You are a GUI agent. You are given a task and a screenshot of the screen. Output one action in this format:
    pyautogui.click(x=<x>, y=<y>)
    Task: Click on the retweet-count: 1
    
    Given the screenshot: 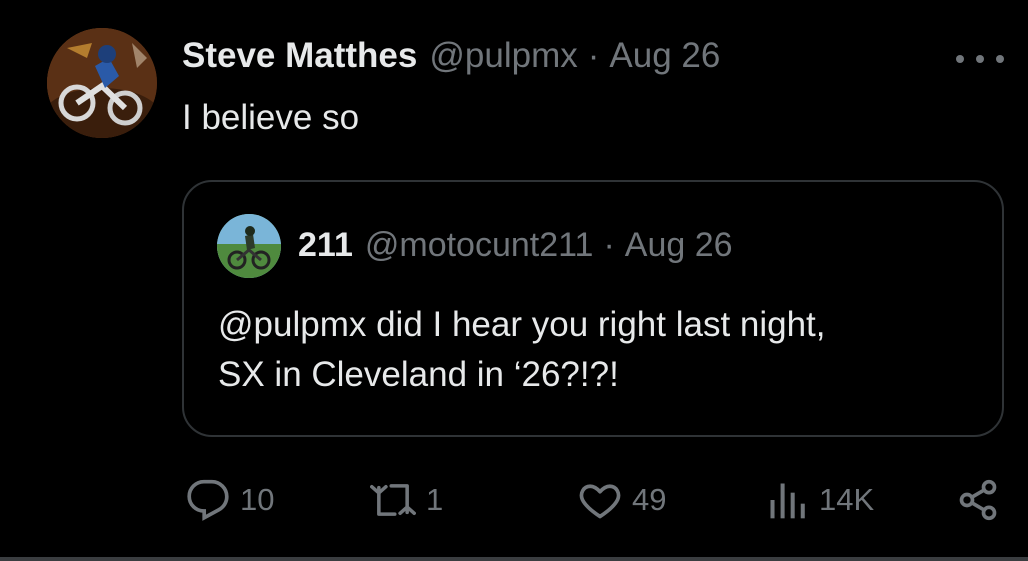 What is the action you would take?
    pyautogui.click(x=435, y=499)
    